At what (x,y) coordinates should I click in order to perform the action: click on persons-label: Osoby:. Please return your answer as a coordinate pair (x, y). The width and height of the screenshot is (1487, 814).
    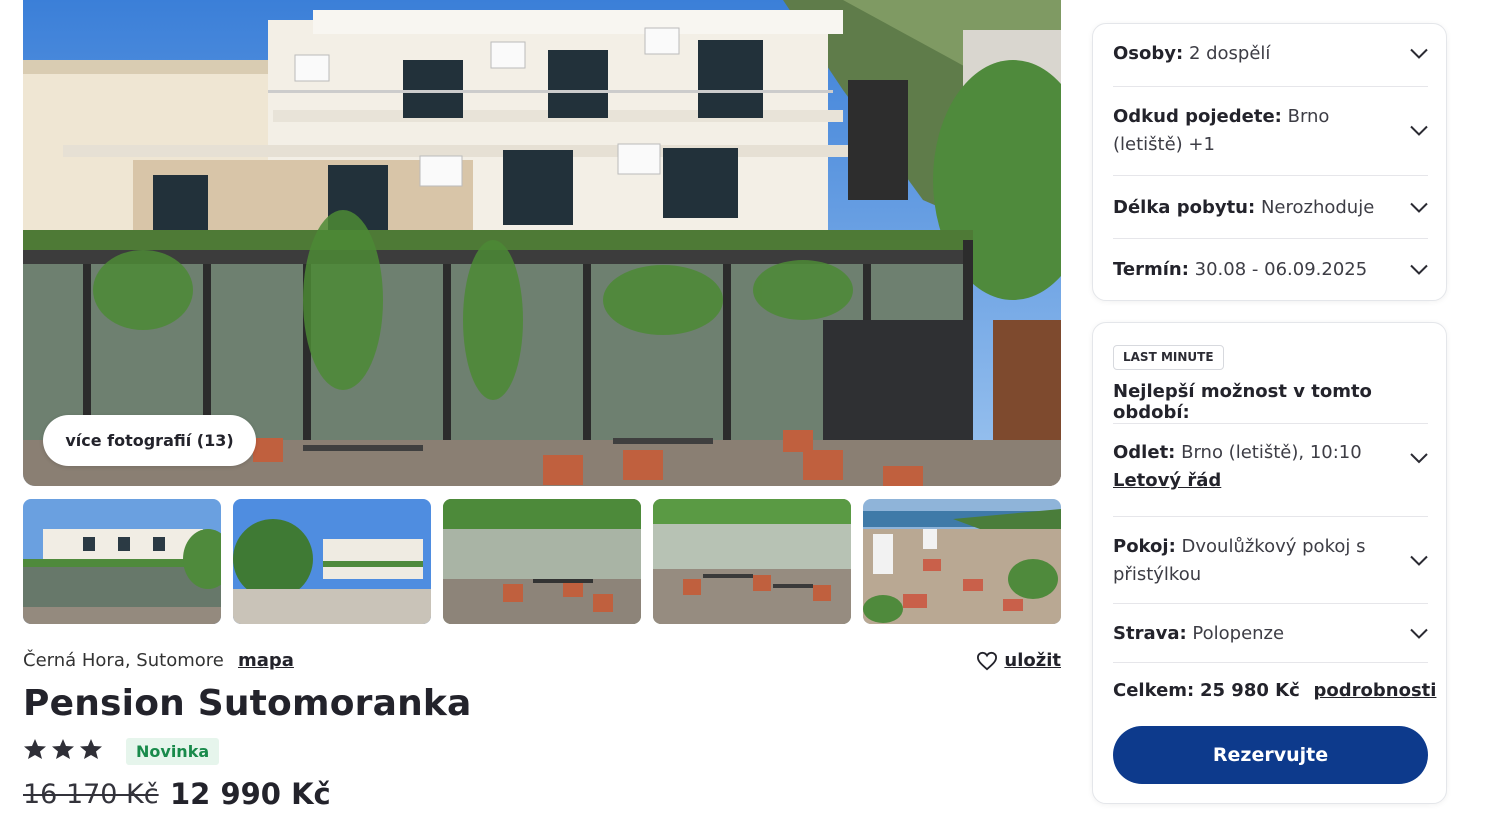
    Looking at the image, I should click on (1148, 53).